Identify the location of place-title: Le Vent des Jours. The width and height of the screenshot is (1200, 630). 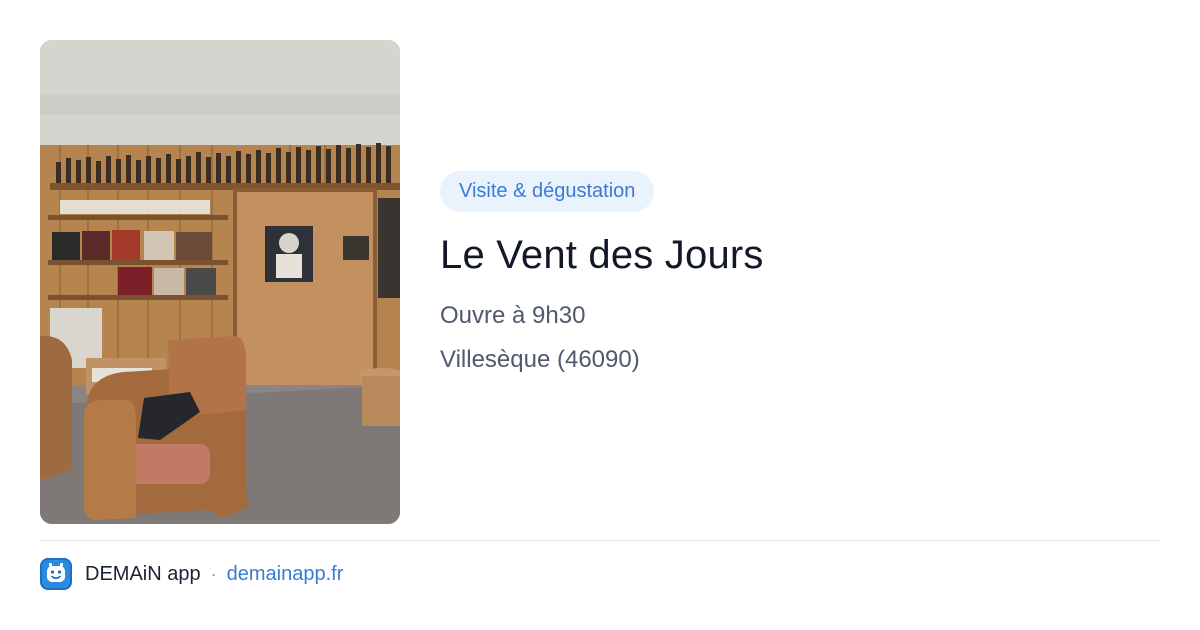
(602, 255).